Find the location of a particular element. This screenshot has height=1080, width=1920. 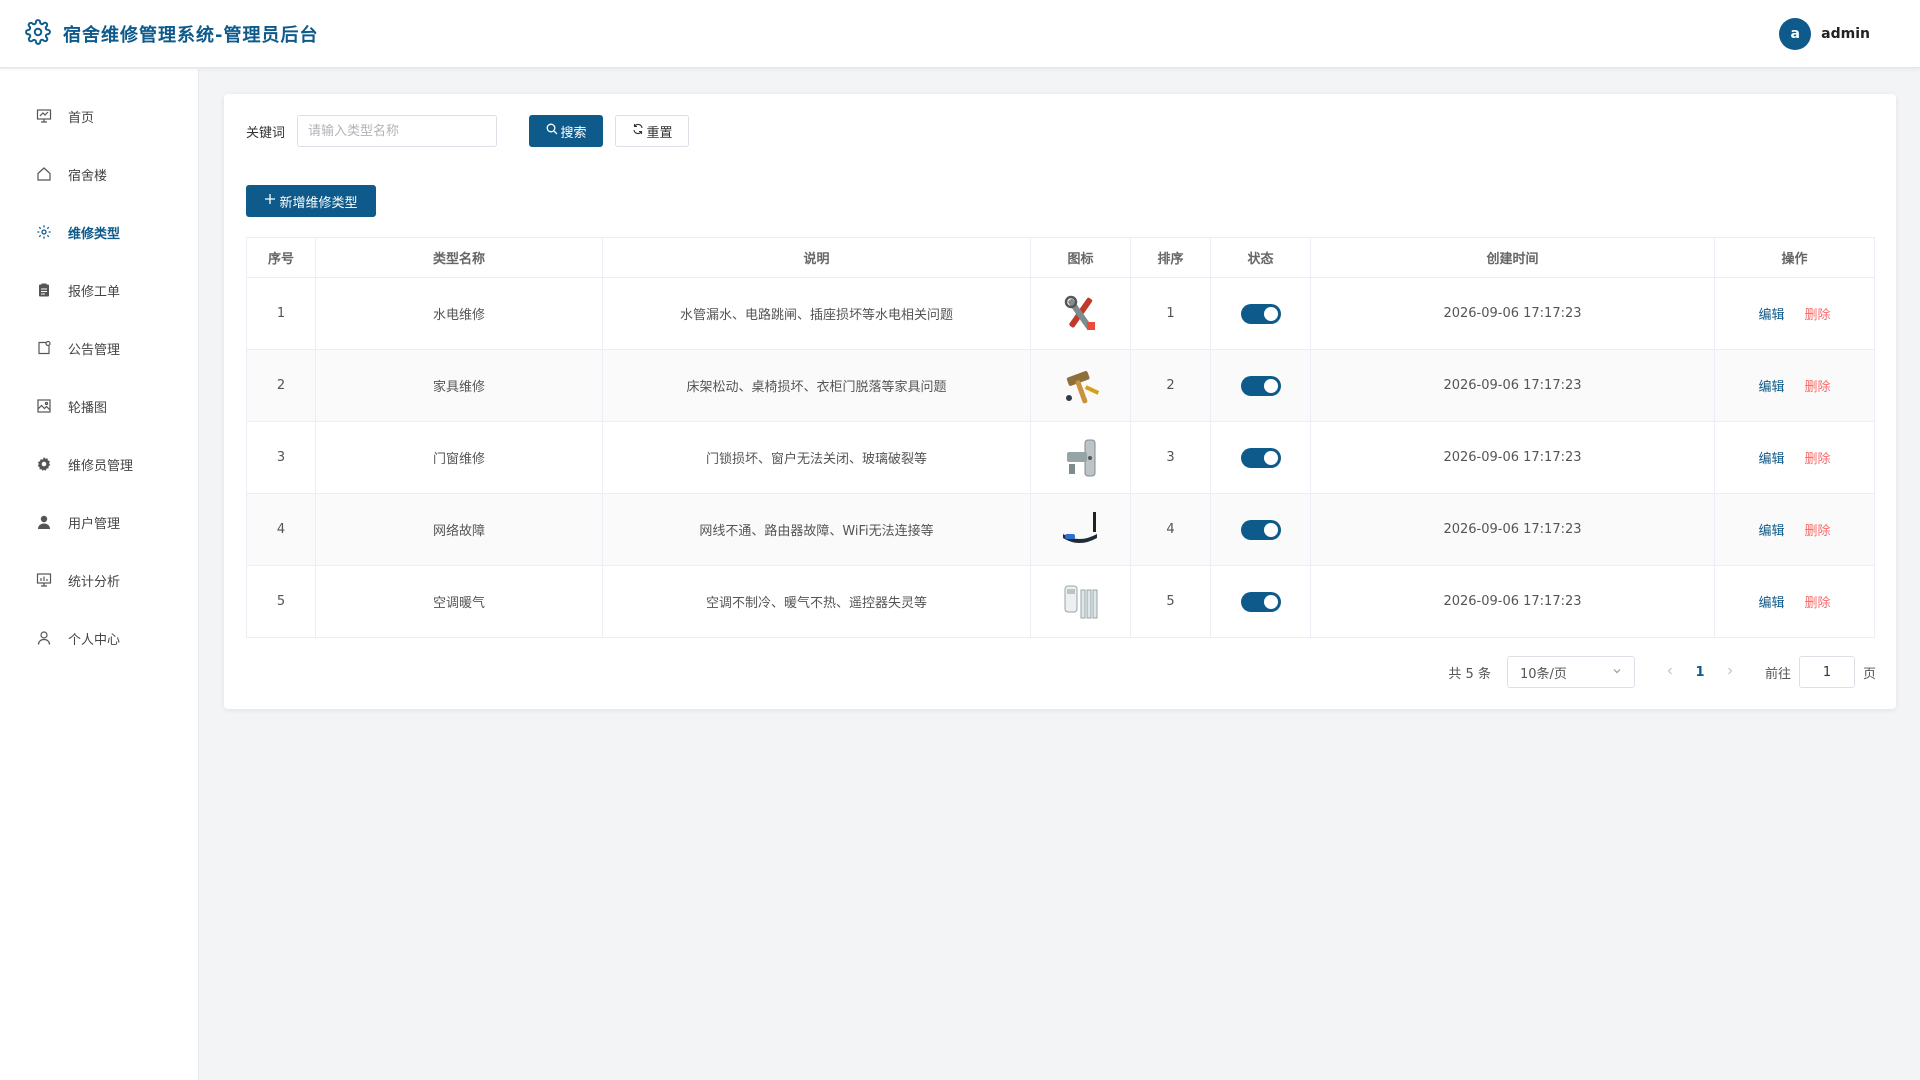

search-icon is located at coordinates (552, 131).